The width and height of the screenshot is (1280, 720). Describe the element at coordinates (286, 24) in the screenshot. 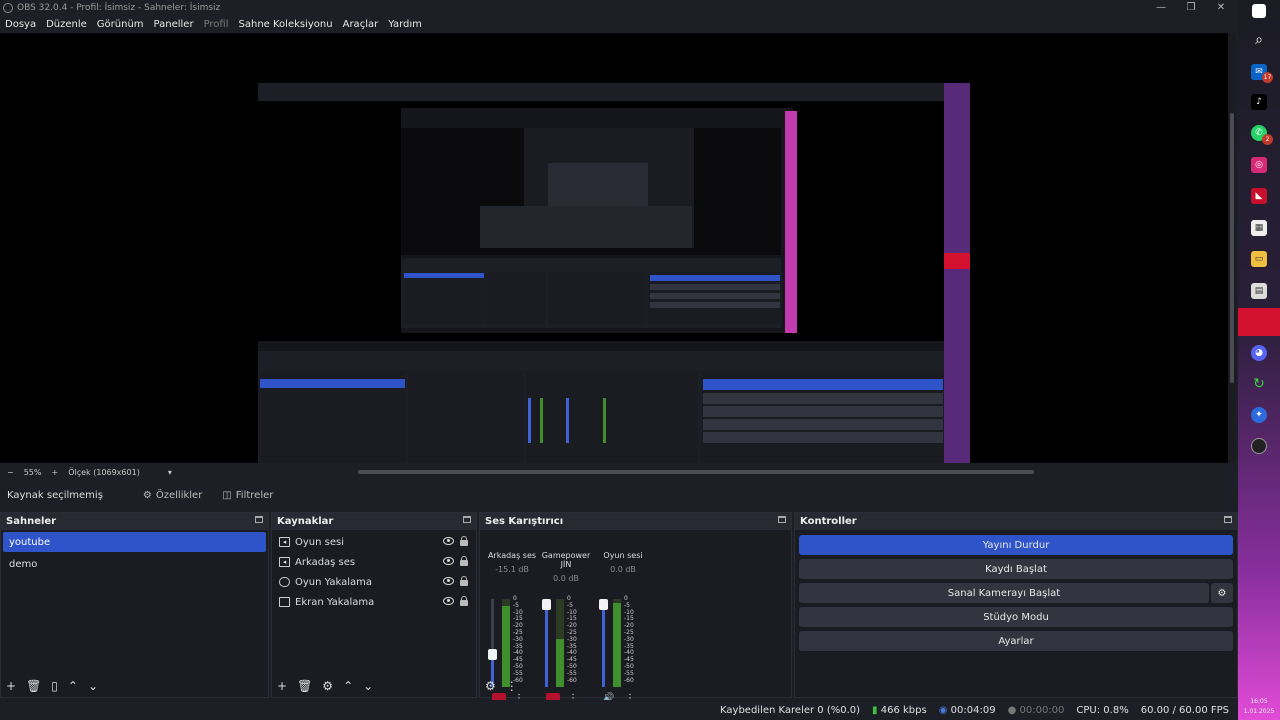

I see `menu-scene-collection: Sahne Koleksiyonu` at that location.